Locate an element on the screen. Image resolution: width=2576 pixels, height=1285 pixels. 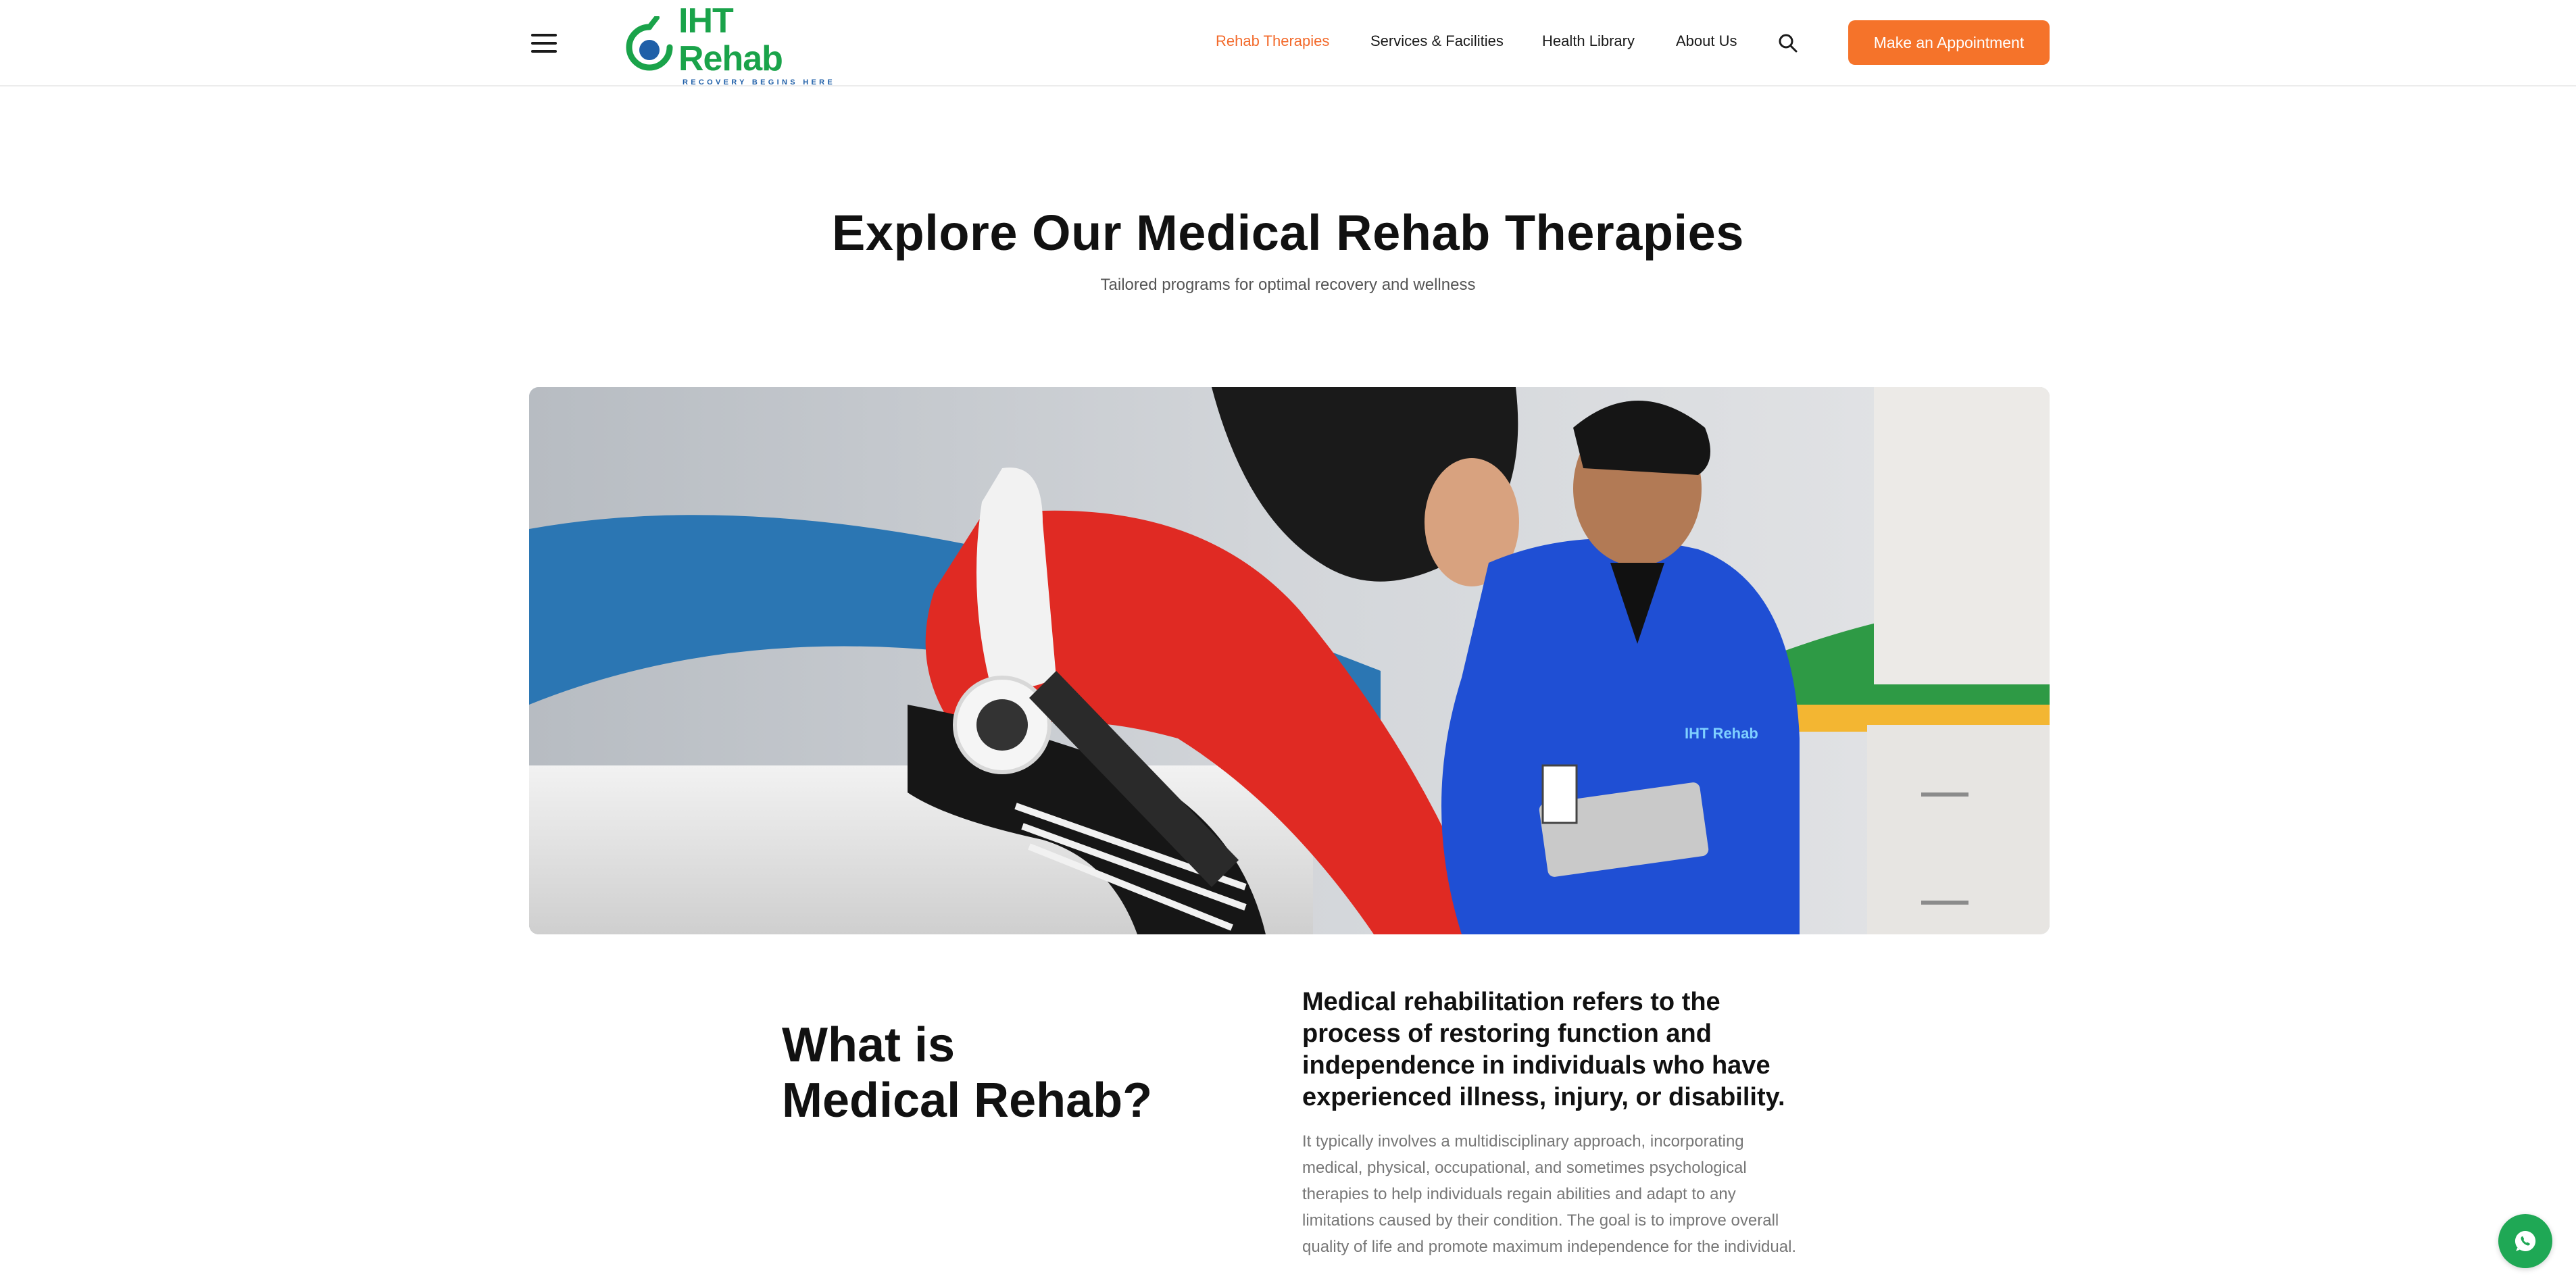
svg-text: IHT Rehab is located at coordinates (1722, 733).